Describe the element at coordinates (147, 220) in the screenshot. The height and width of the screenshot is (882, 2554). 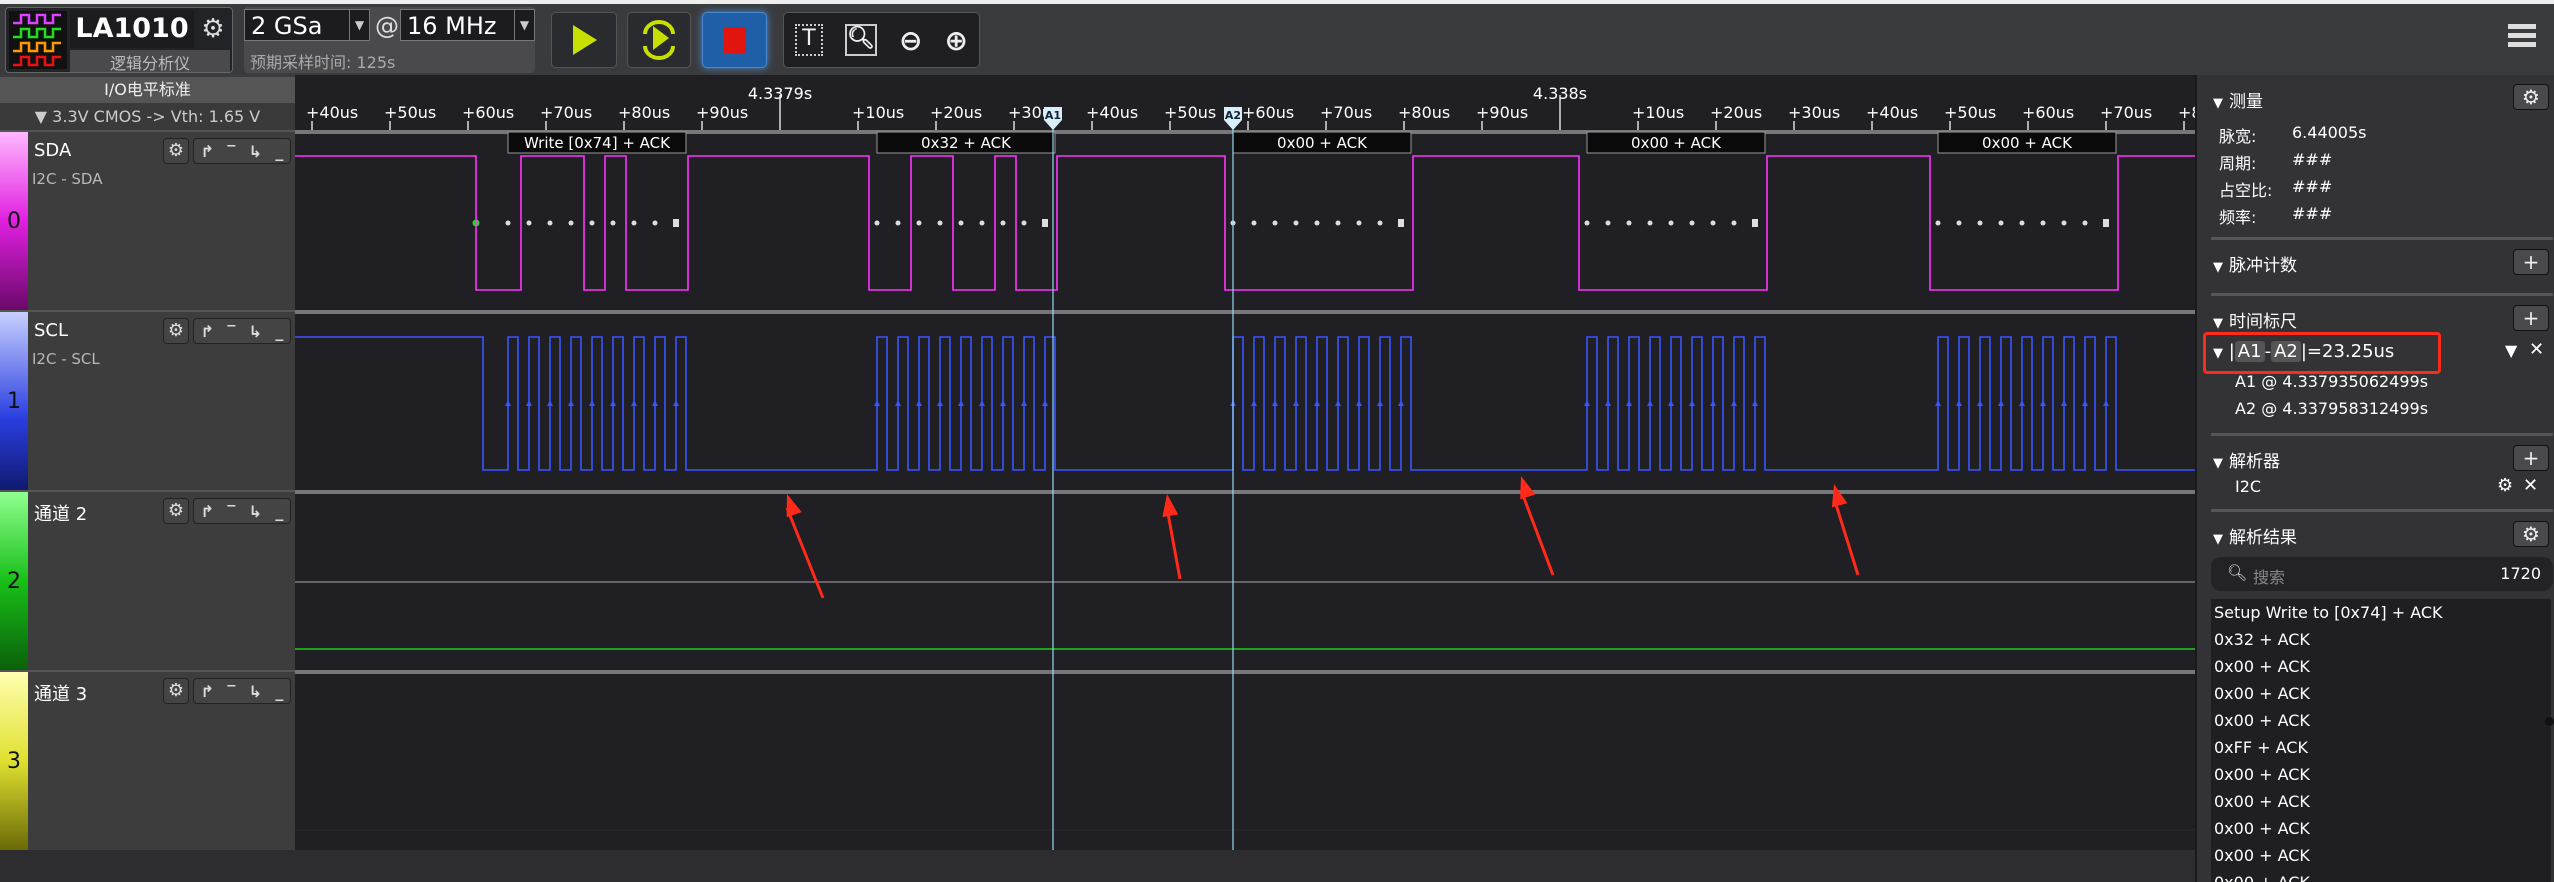
I see `channel-row-0: 0 SDA I2C - SDA ⚙ ↱ ‾ ↳ _` at that location.